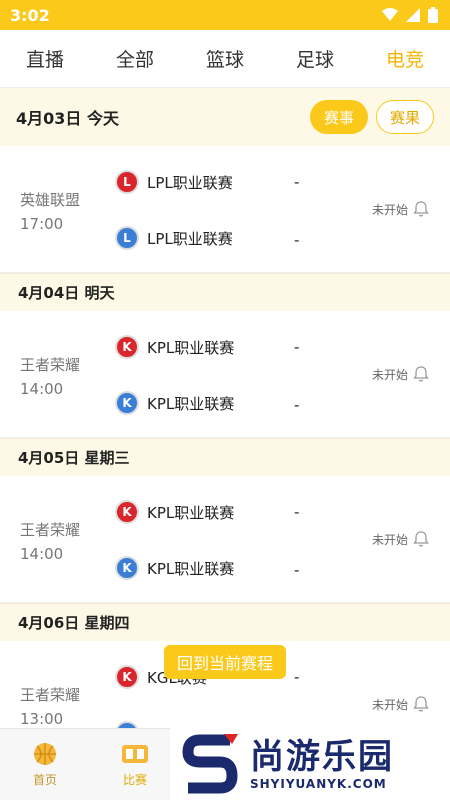  What do you see at coordinates (225, 117) in the screenshot?
I see `today-header: 4月03日 今天 赛事 赛果` at bounding box center [225, 117].